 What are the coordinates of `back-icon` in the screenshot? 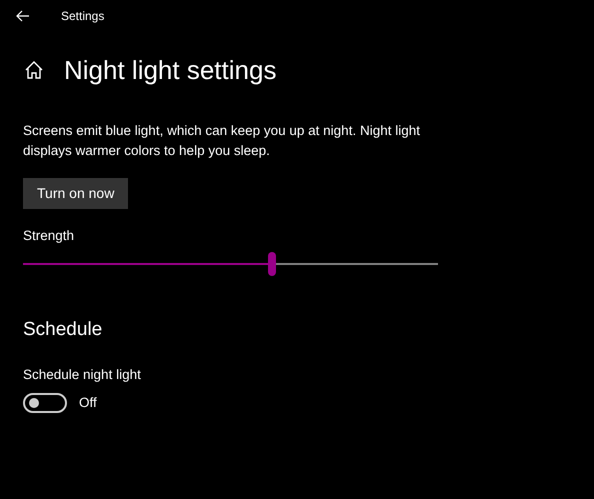 It's located at (23, 16).